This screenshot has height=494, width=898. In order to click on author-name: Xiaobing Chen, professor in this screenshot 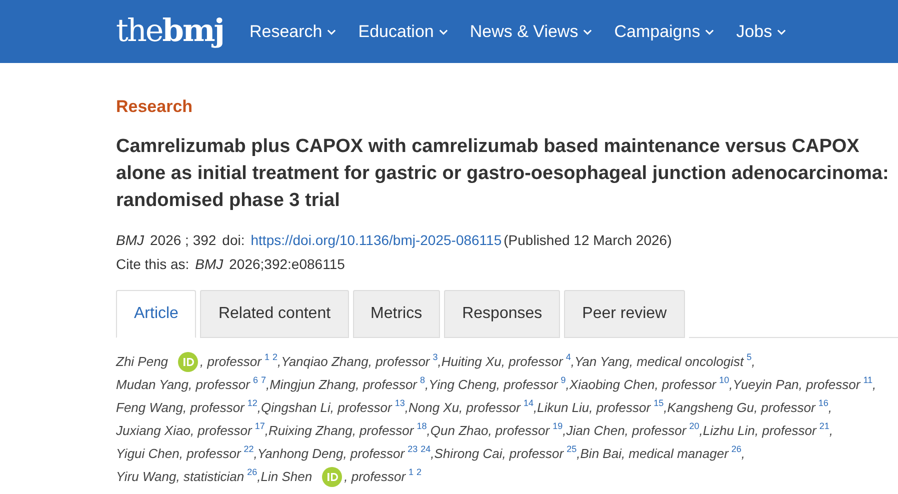, I will do `click(642, 384)`.